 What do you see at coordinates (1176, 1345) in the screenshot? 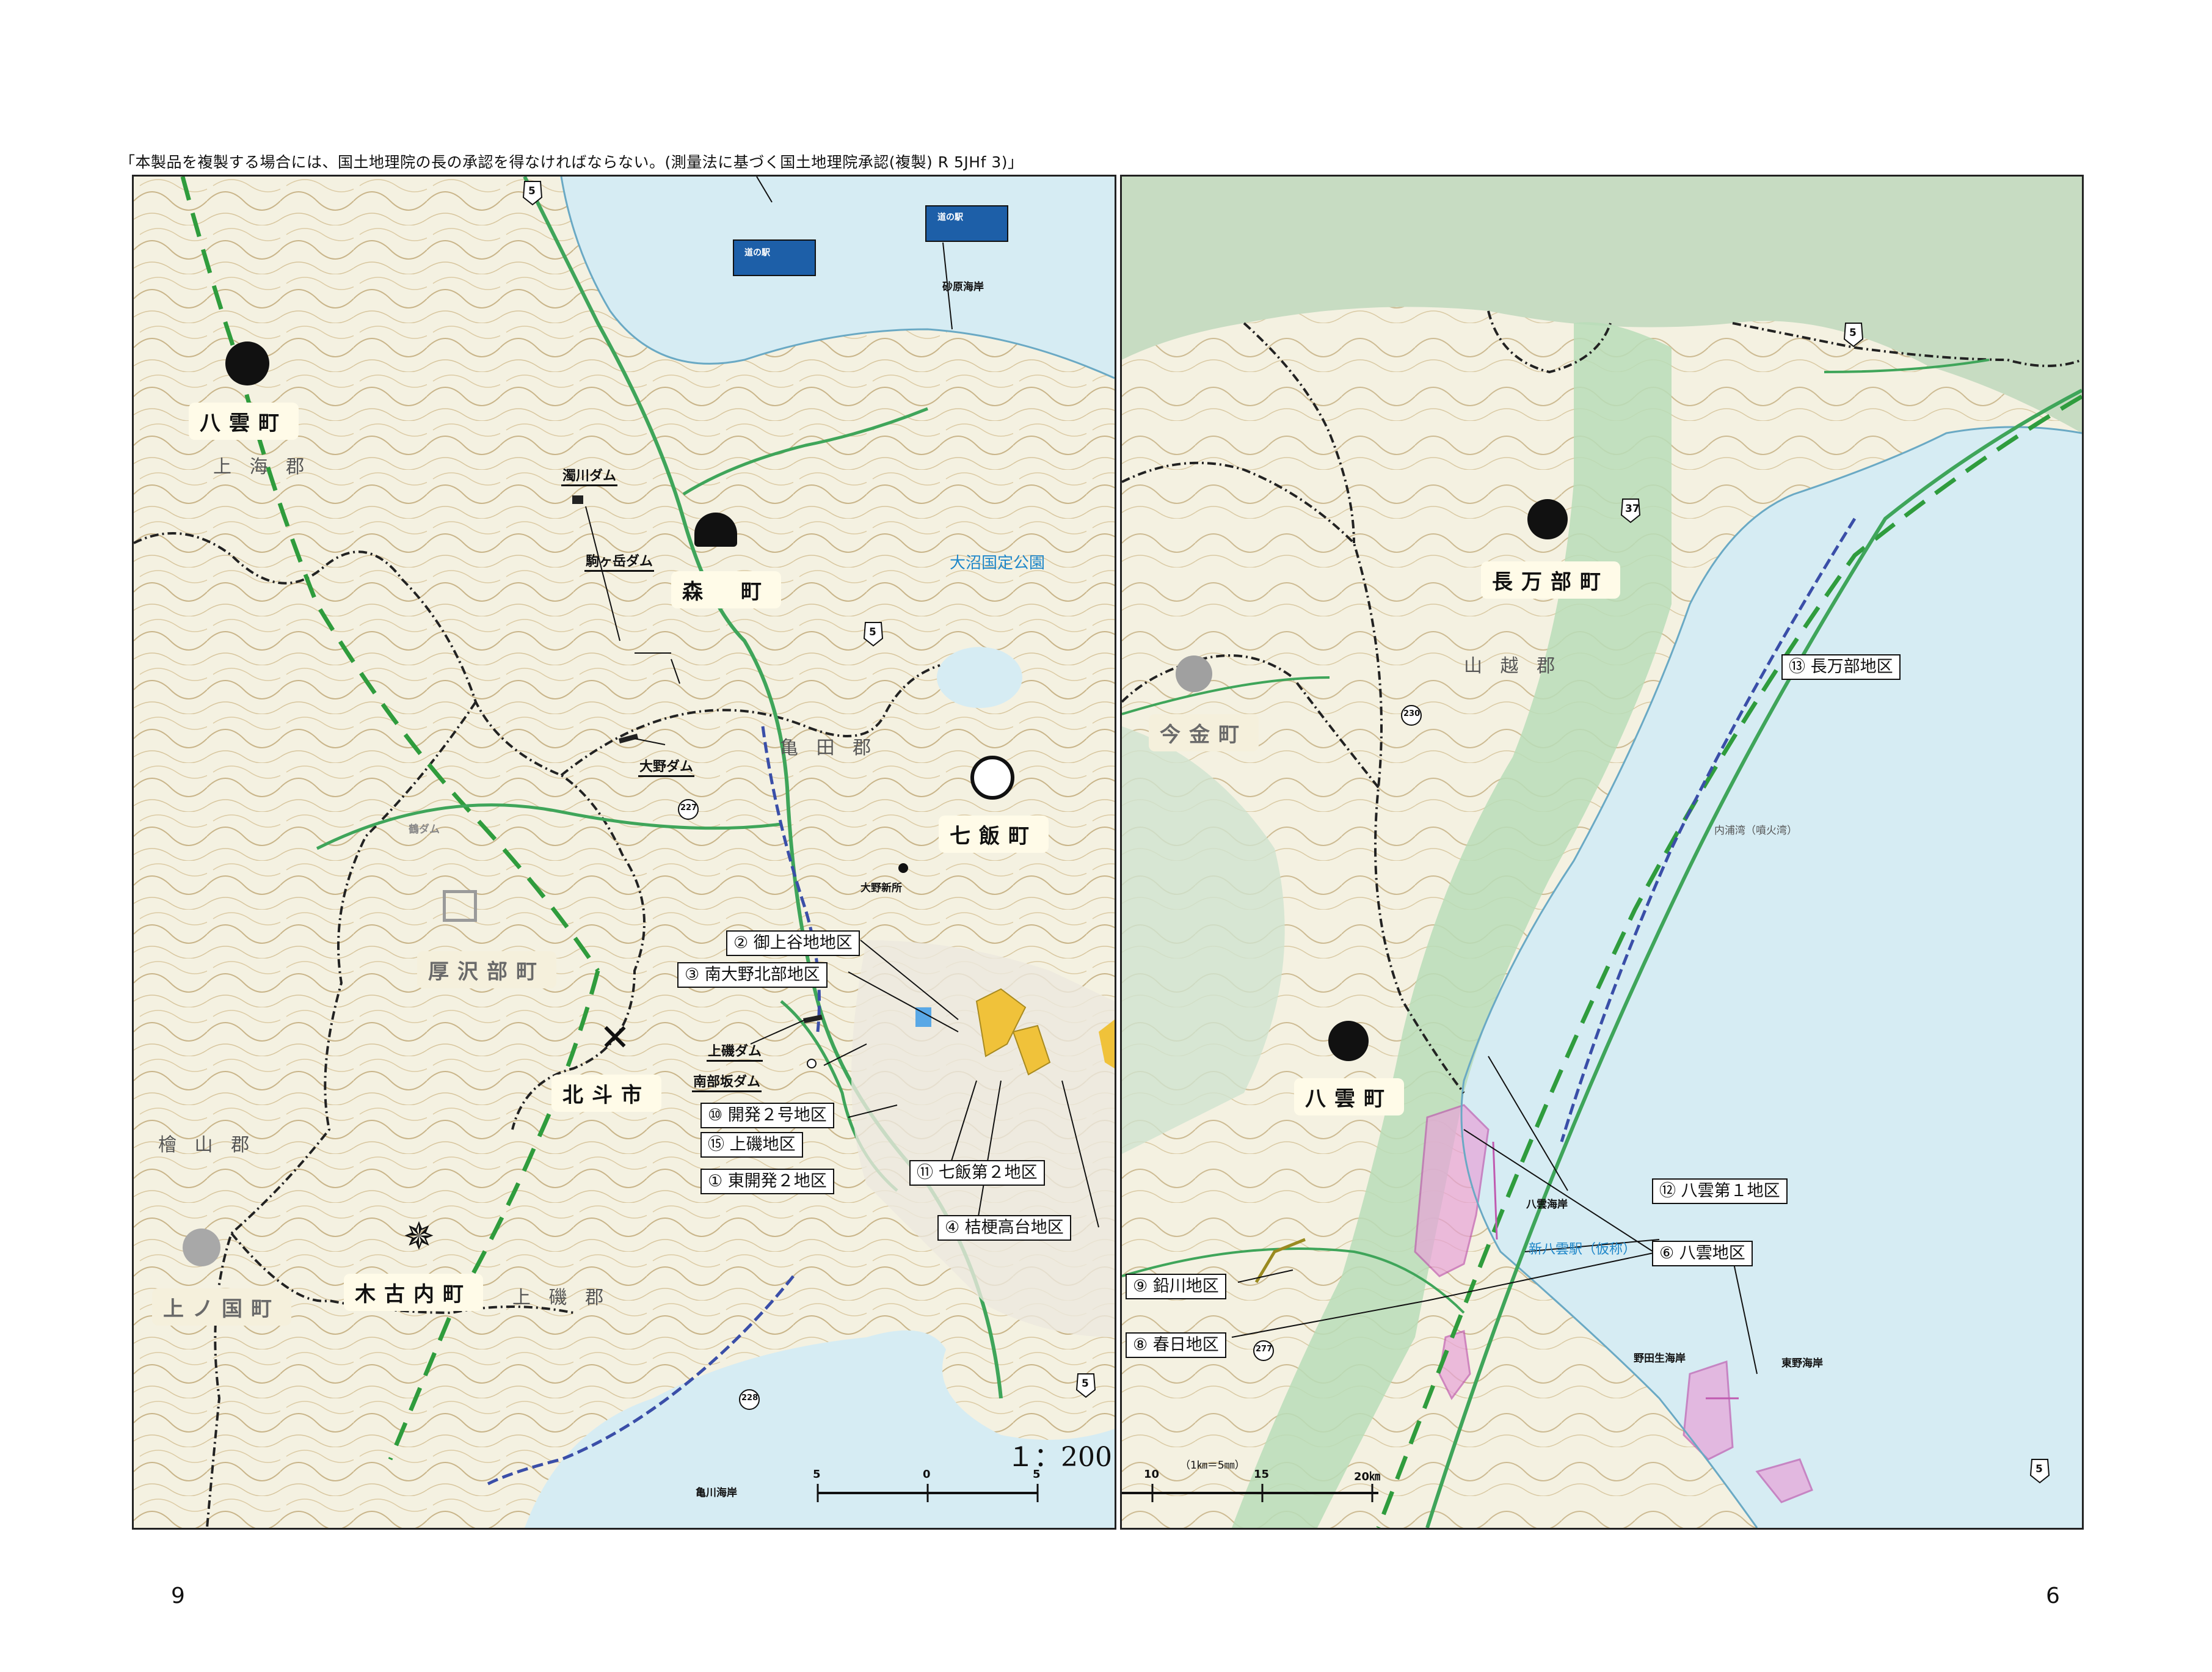
I see `district-box-kasuga: ⑧ 春日地区` at bounding box center [1176, 1345].